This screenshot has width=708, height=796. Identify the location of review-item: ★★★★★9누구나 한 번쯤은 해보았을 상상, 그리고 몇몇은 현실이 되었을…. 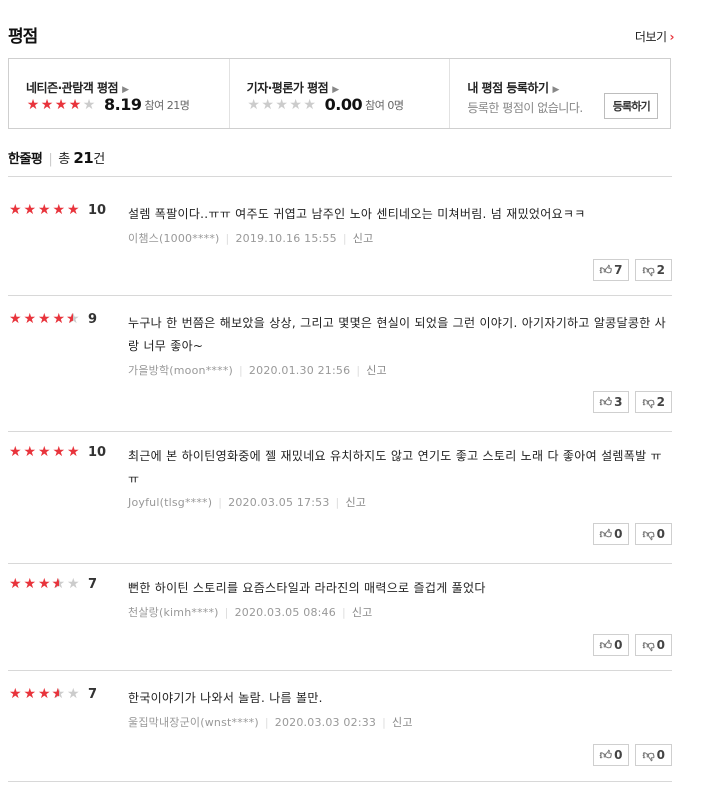
(340, 371).